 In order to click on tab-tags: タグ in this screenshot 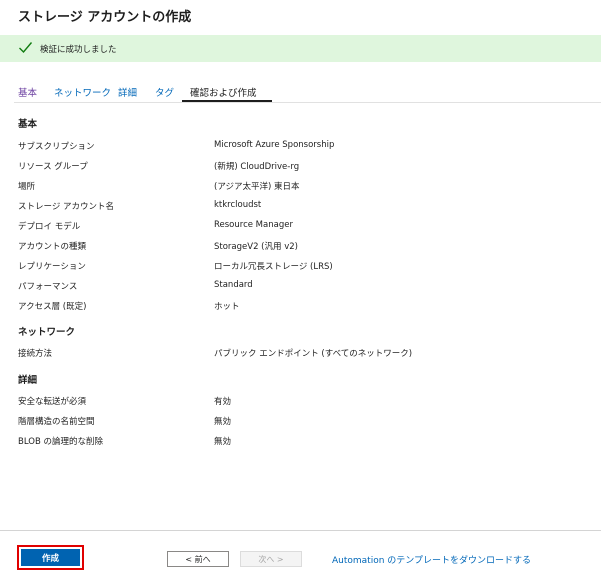, I will do `click(168, 91)`.